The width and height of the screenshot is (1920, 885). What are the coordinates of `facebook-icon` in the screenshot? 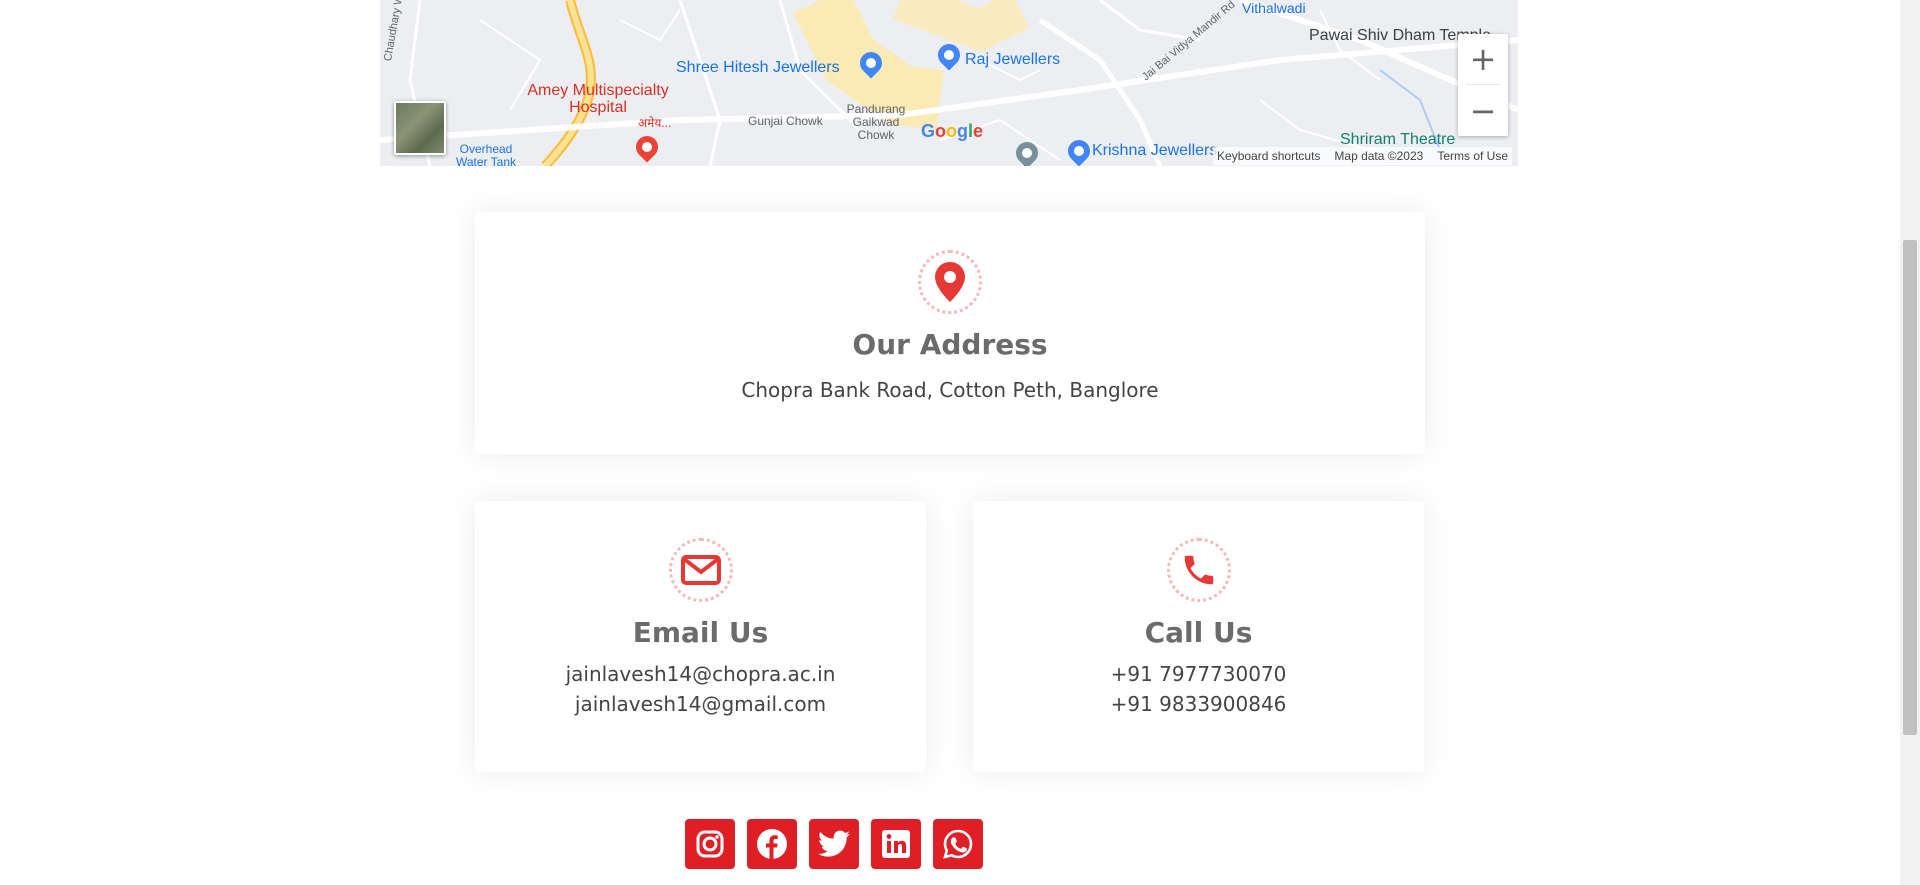 It's located at (772, 844).